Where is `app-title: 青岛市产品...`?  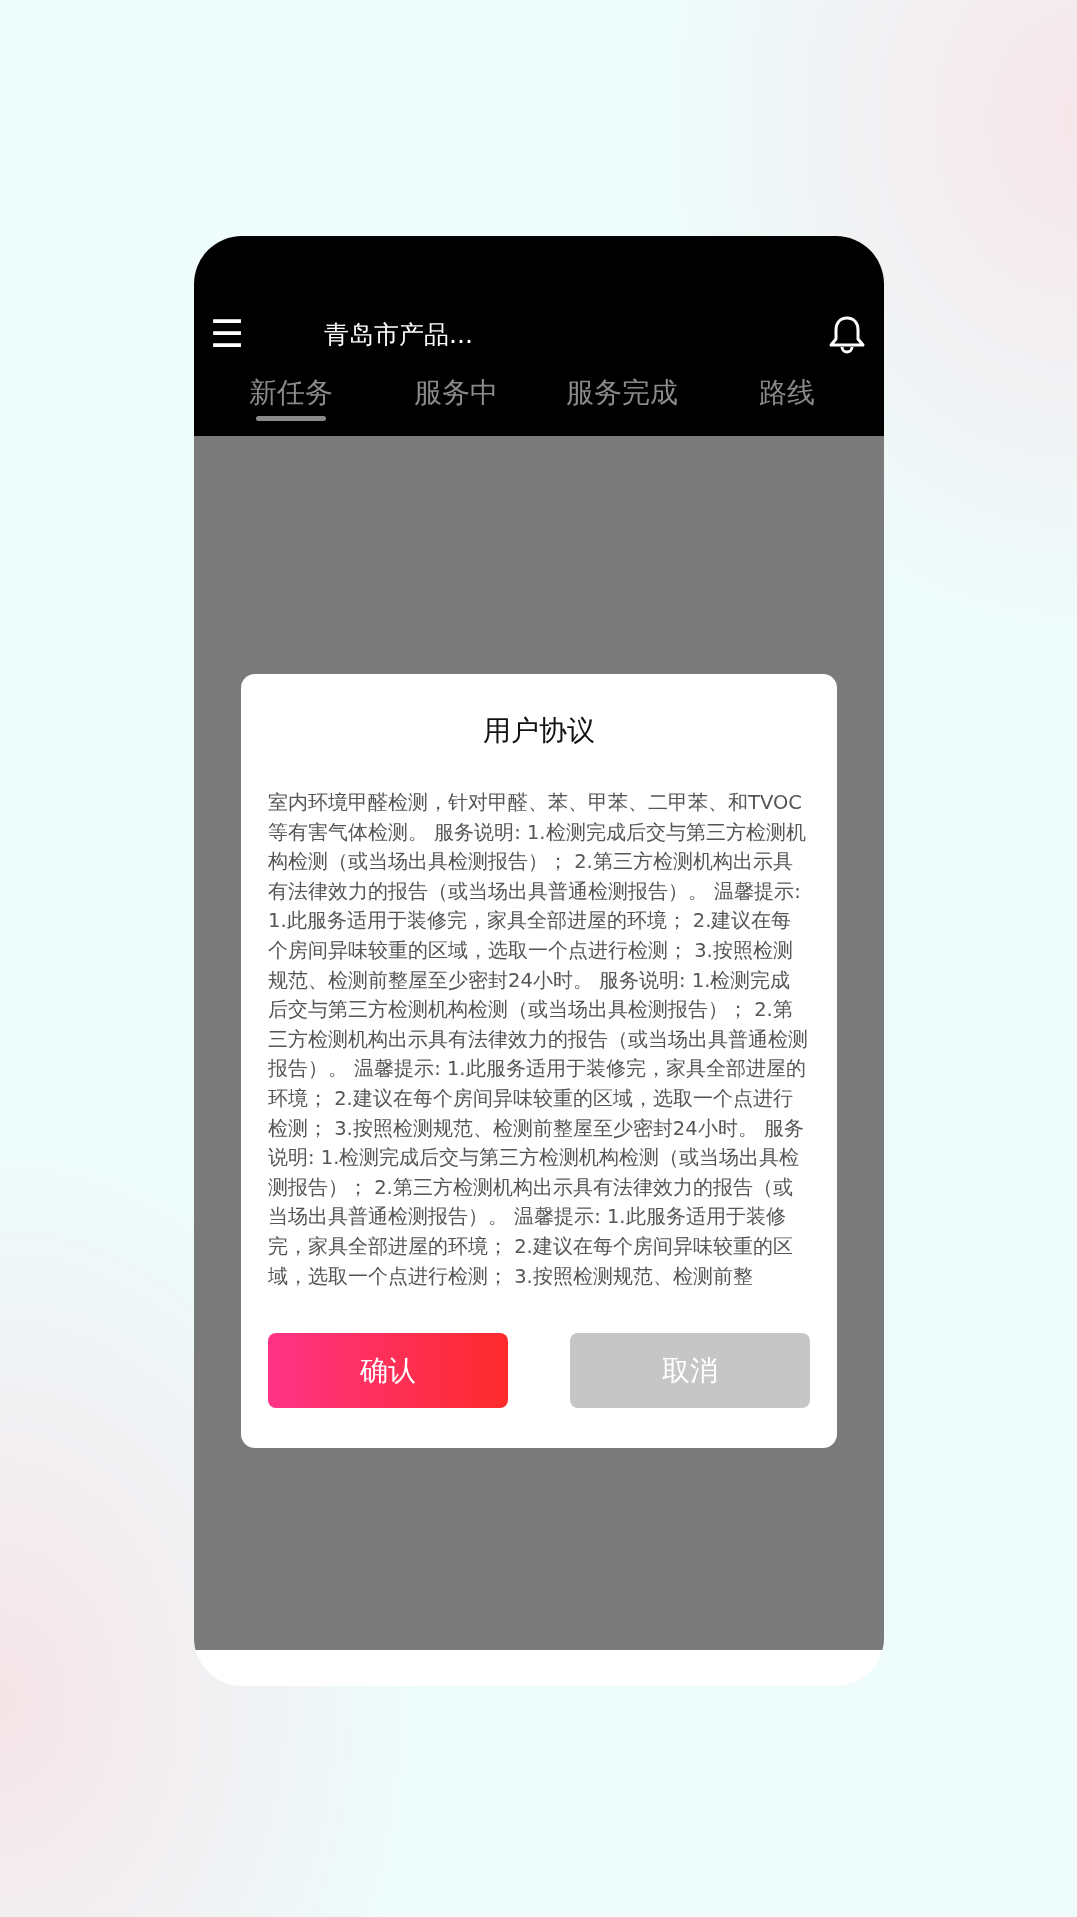 app-title: 青岛市产品... is located at coordinates (399, 334).